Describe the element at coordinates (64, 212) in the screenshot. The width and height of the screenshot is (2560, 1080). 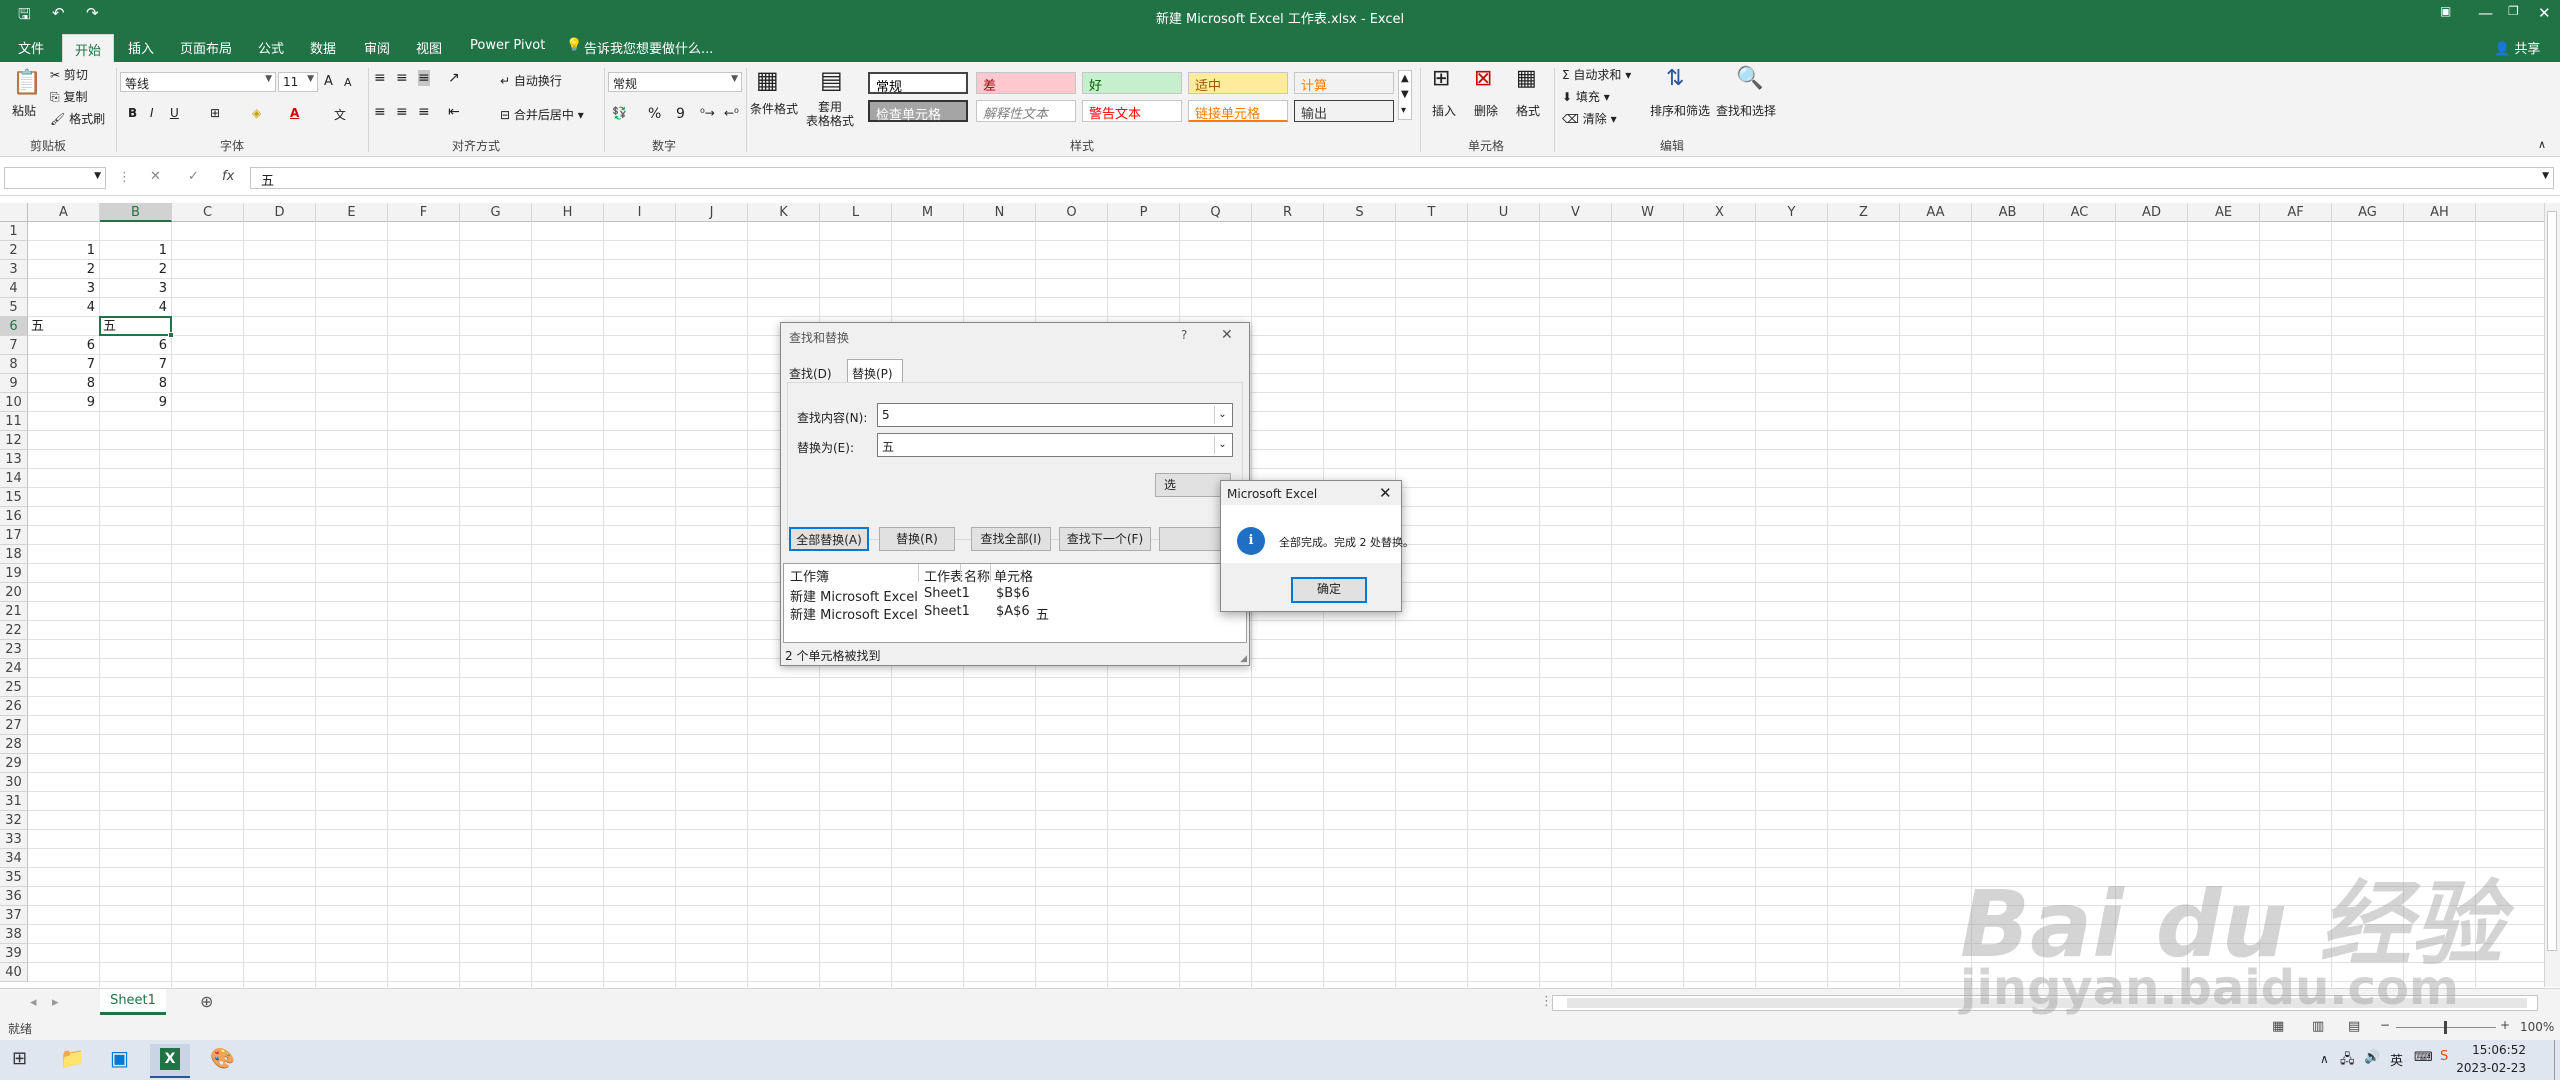
I see `column-header-a: A` at that location.